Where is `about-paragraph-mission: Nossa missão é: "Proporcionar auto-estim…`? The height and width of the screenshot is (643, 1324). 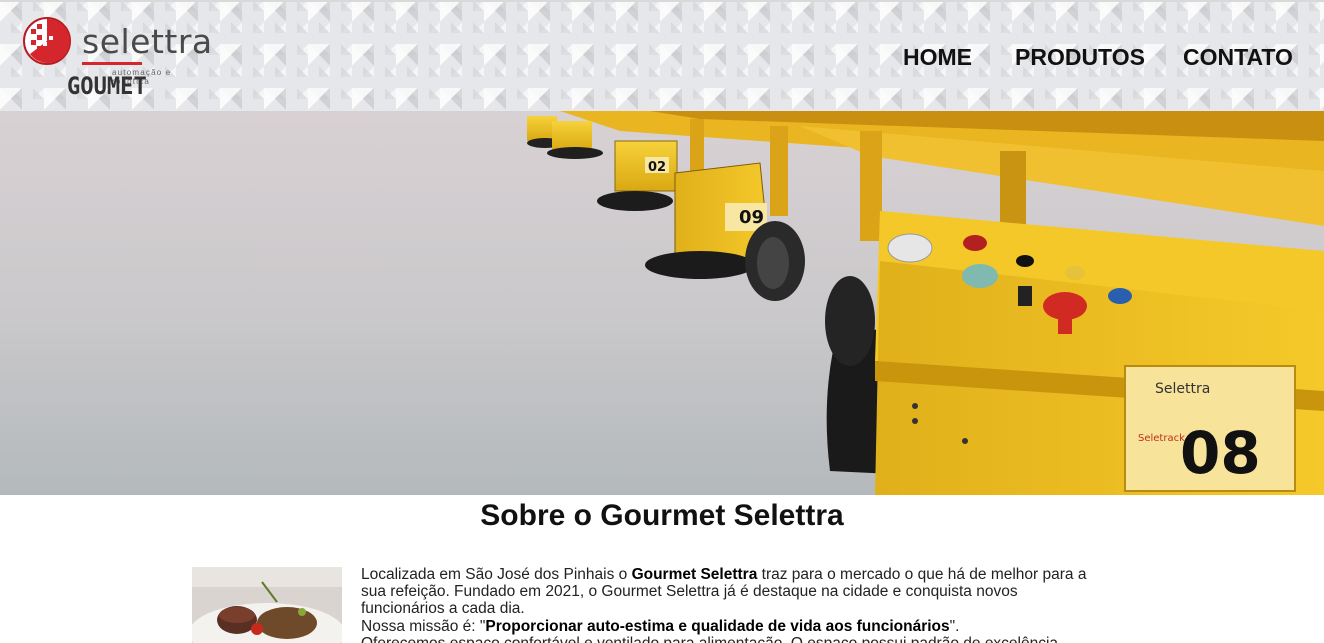
about-paragraph-mission: Nossa missão é: "Proporcionar auto-estim… is located at coordinates (660, 626).